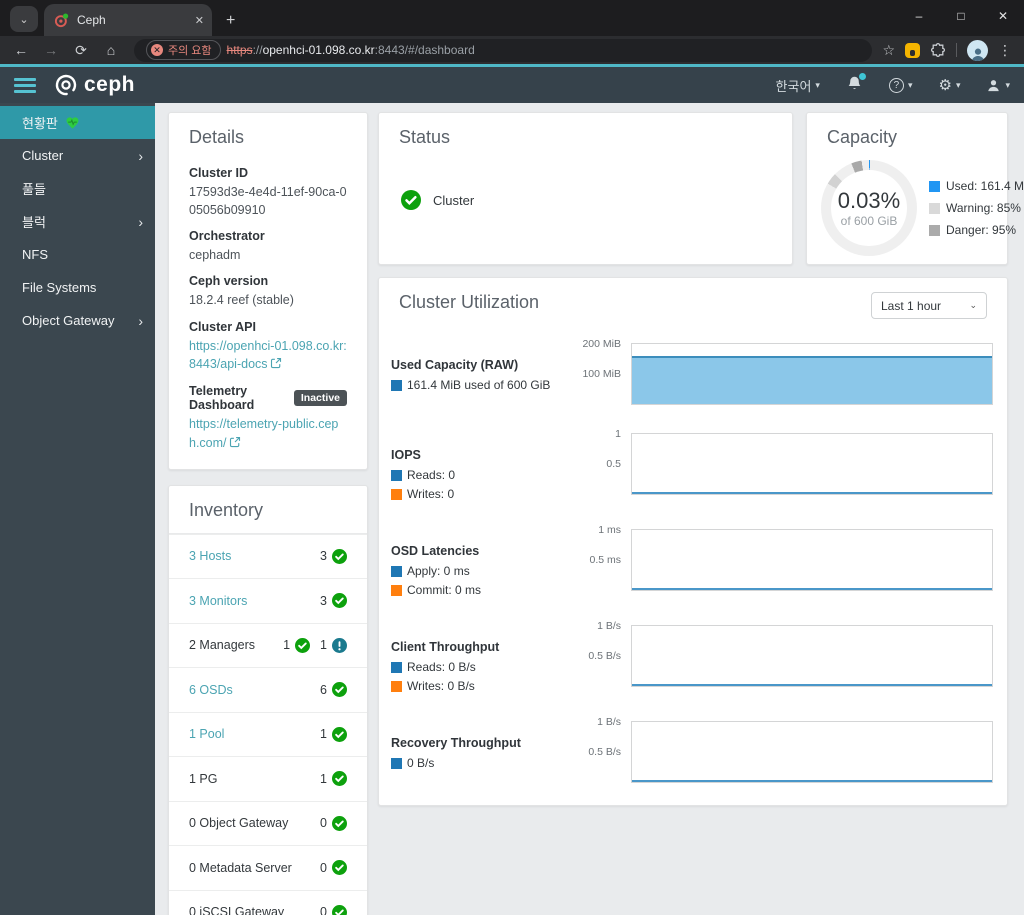 The image size is (1024, 915). Describe the element at coordinates (910, 84) in the screenshot. I see `chevron-down-icon: ▾` at that location.